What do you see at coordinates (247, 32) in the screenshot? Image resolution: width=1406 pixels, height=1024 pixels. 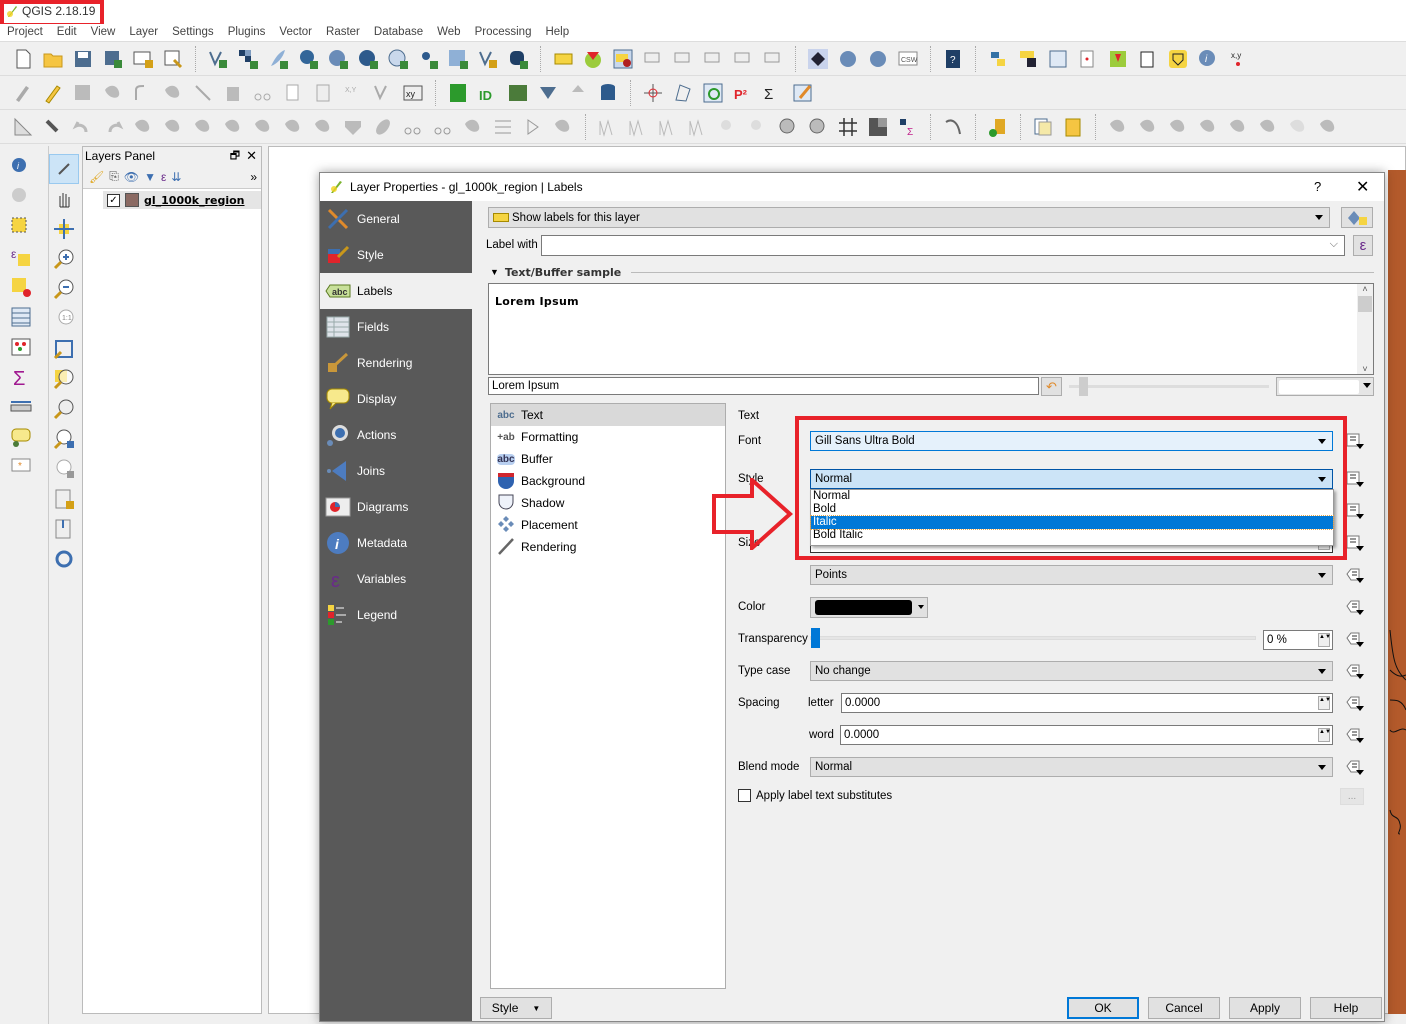 I see `menu-plugins: Plugins` at bounding box center [247, 32].